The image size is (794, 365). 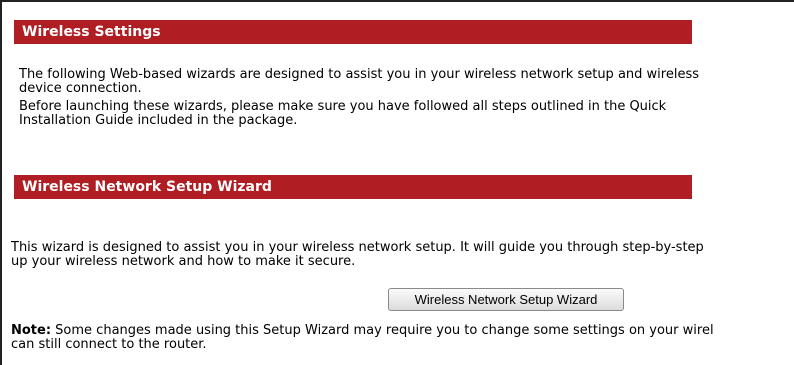 I want to click on note-line-2: can still connect to the router., so click(x=109, y=344).